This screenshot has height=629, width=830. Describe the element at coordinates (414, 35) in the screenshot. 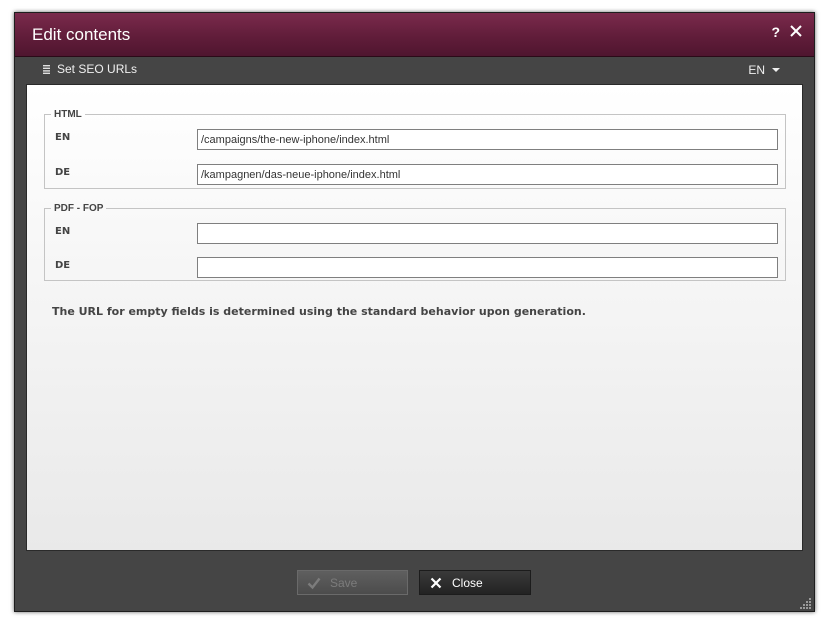

I see `dialog-titlebar: Edit contents ?` at that location.